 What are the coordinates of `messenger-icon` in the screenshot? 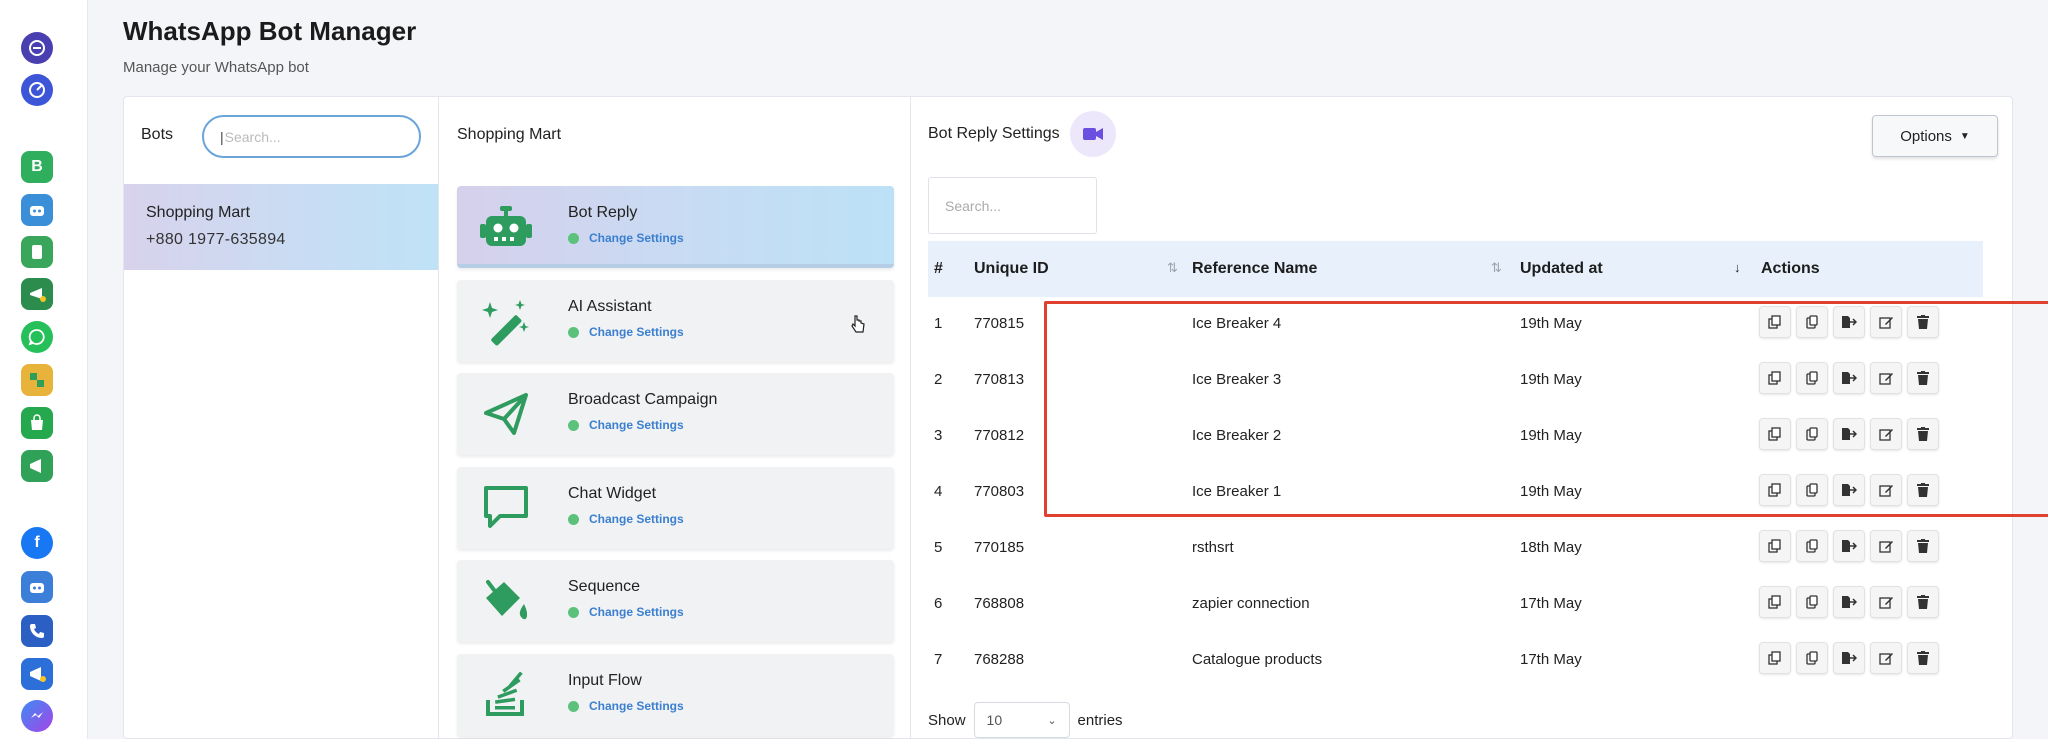 It's located at (37, 716).